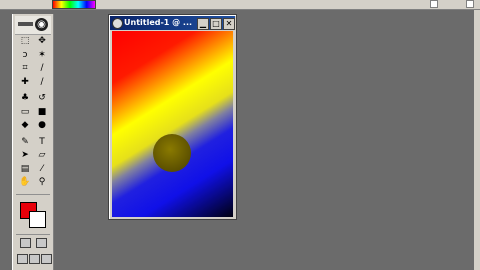  I want to click on quick-mask-icon, so click(41, 243).